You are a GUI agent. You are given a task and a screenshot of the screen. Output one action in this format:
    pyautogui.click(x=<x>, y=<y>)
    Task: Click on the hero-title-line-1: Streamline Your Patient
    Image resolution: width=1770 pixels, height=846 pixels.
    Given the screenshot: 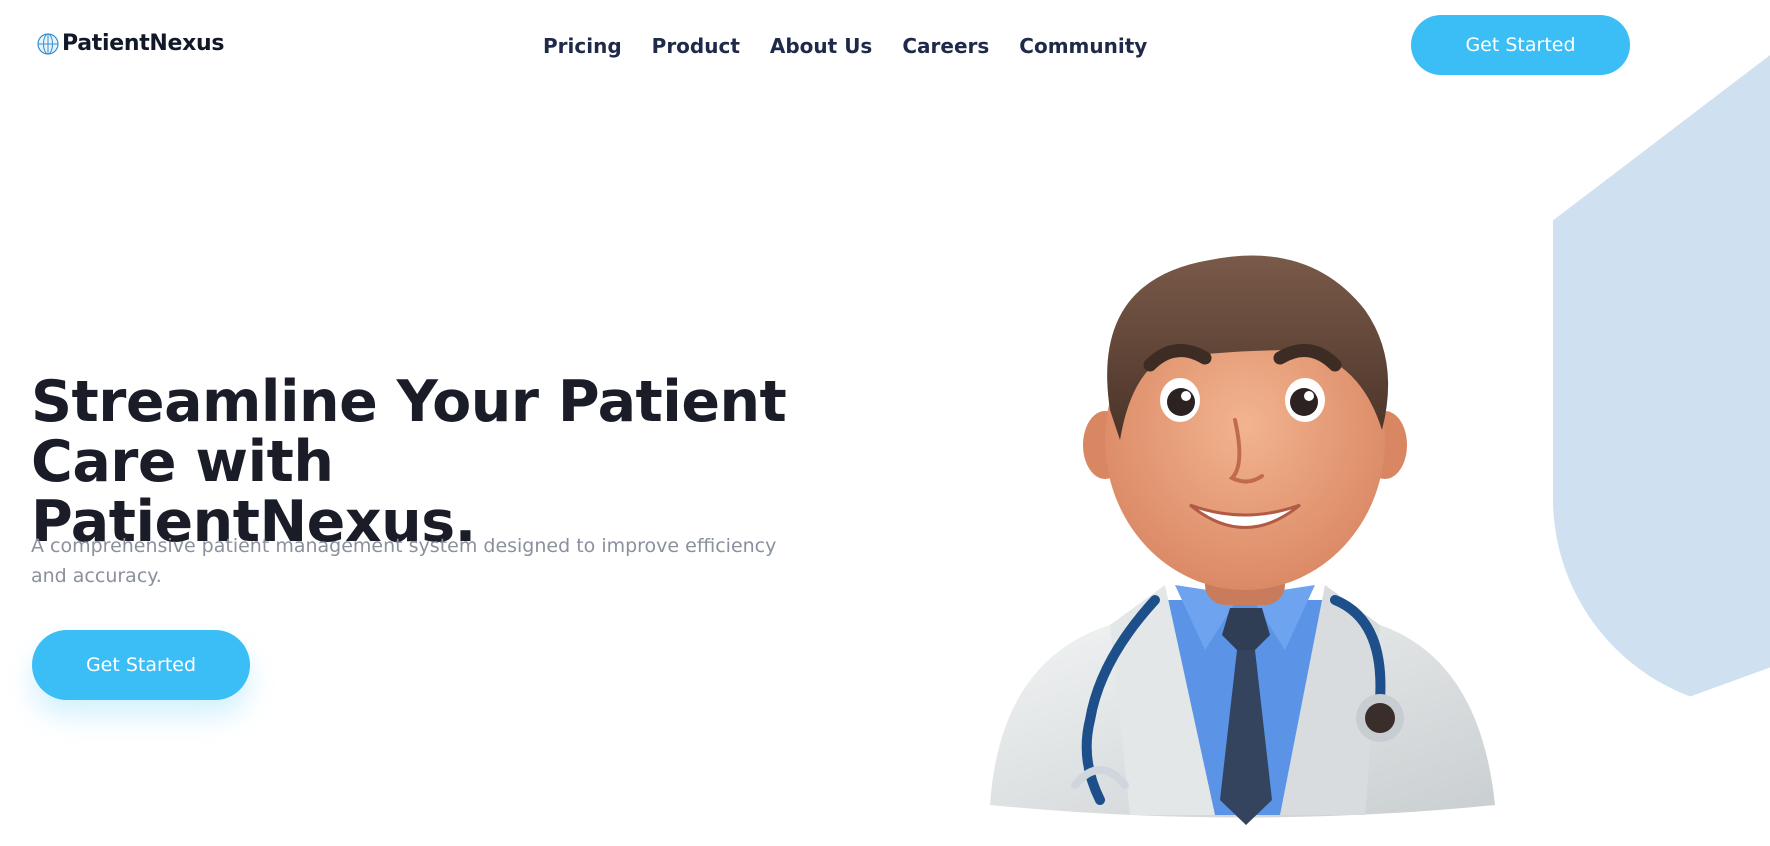 What is the action you would take?
    pyautogui.click(x=409, y=402)
    